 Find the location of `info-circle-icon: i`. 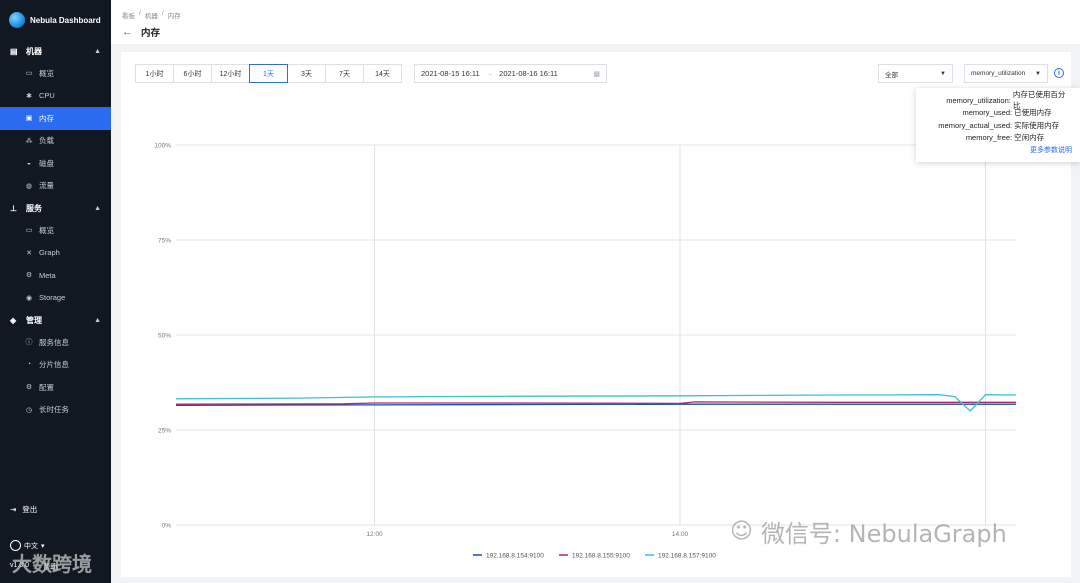

info-circle-icon: i is located at coordinates (1059, 73).